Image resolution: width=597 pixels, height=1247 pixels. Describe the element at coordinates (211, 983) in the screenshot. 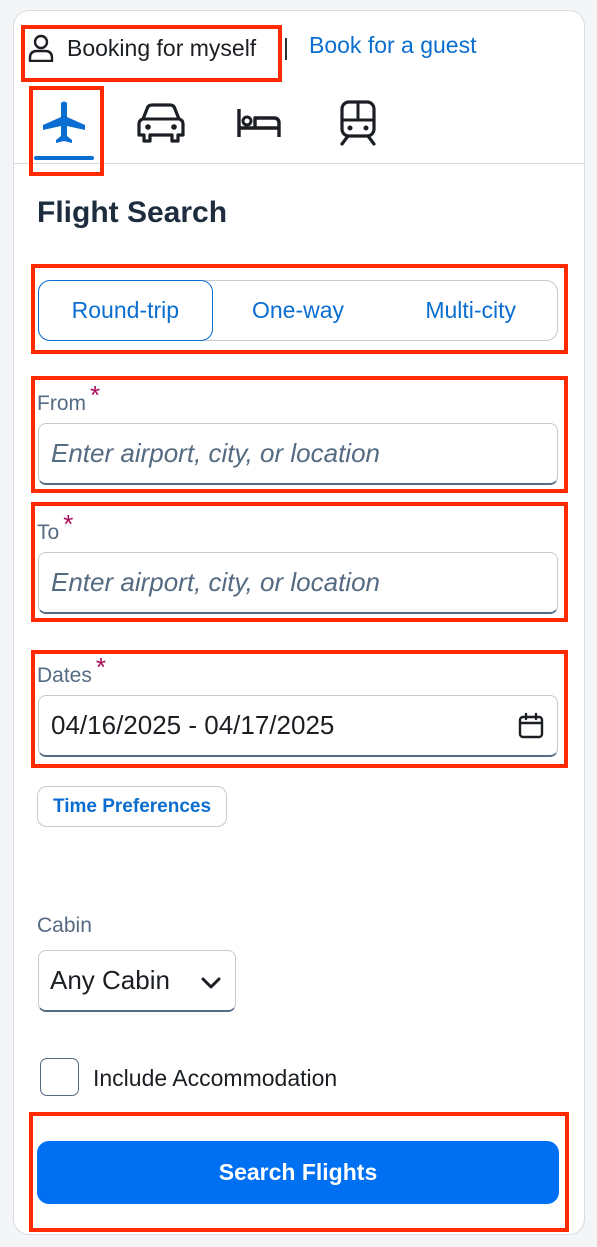

I see `chevron-down-icon` at that location.